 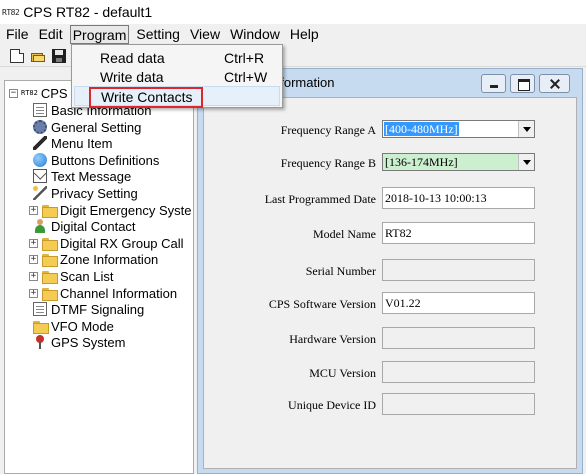 What do you see at coordinates (40, 193) in the screenshot?
I see `wand-icon` at bounding box center [40, 193].